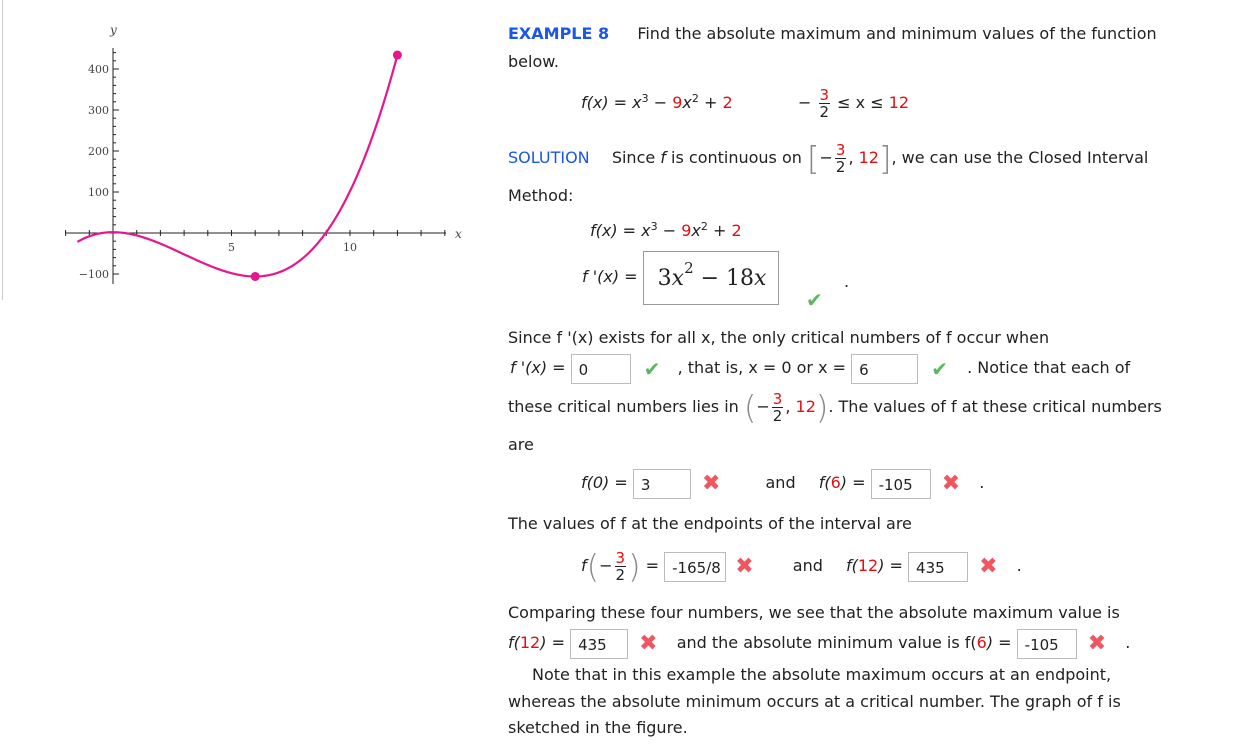  What do you see at coordinates (231, 247) in the screenshot?
I see `x-tick-label: 5` at bounding box center [231, 247].